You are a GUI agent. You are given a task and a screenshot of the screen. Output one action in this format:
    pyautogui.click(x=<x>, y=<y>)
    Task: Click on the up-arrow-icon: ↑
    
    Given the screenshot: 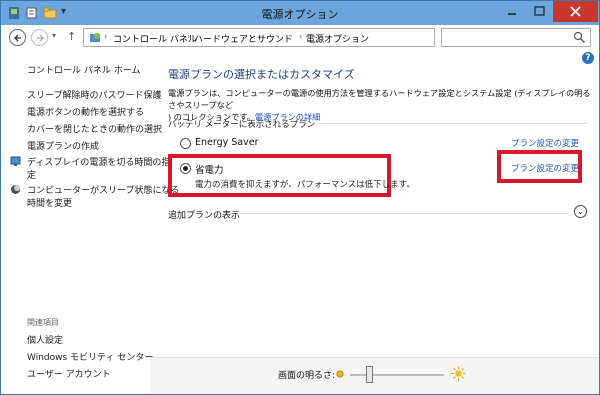 What is the action you would take?
    pyautogui.click(x=73, y=37)
    